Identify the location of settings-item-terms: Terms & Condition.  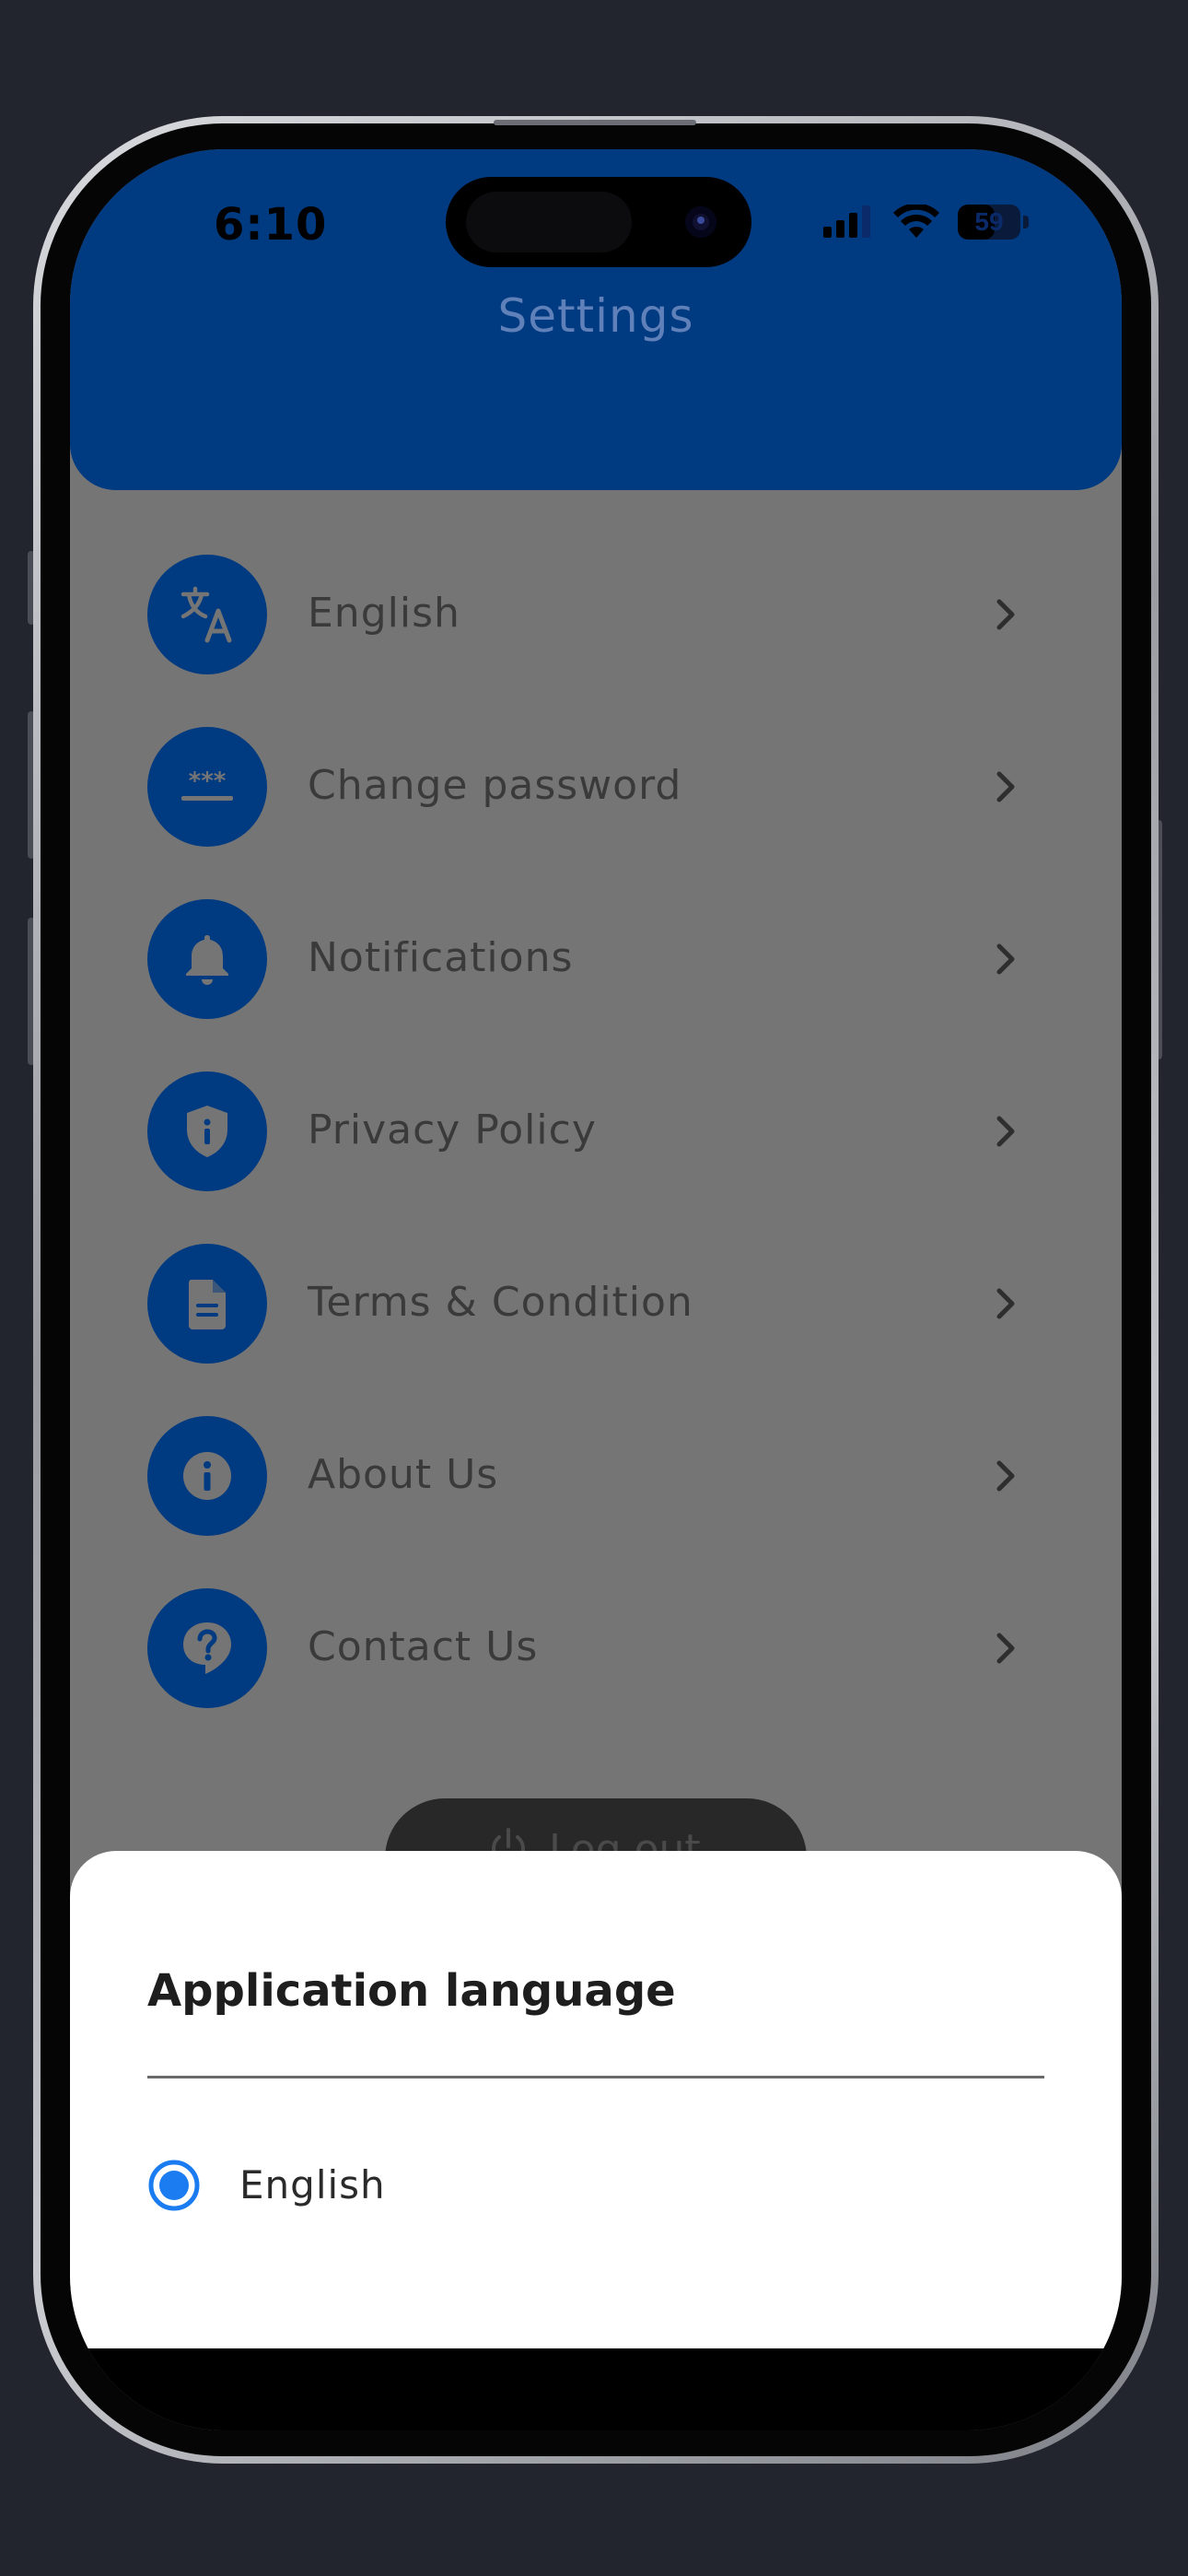
(595, 1304).